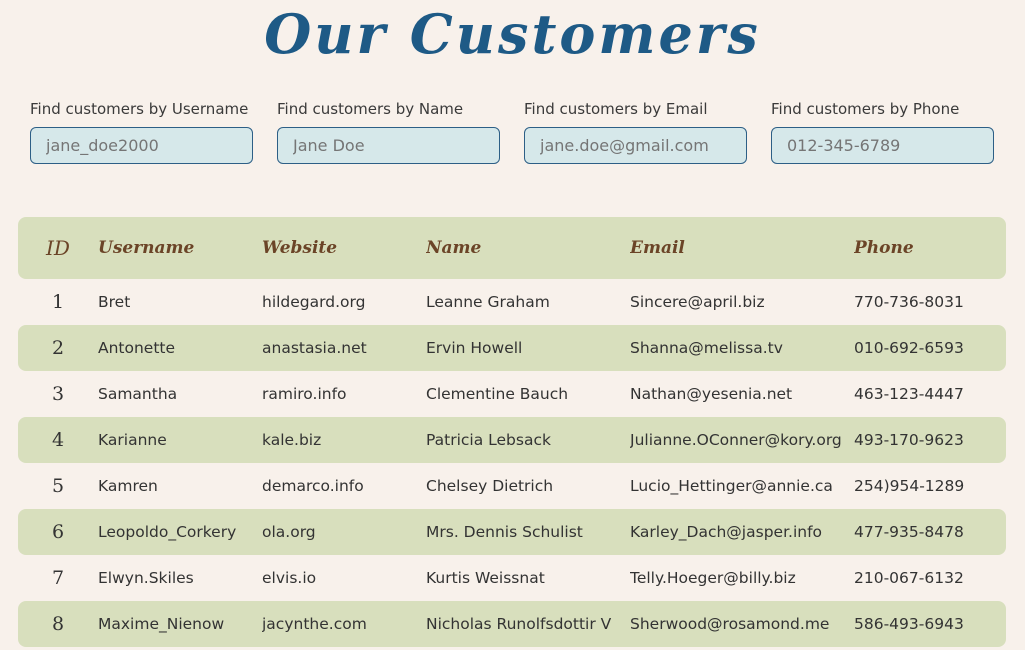 The width and height of the screenshot is (1025, 650). I want to click on cell-website: ola.org, so click(289, 532).